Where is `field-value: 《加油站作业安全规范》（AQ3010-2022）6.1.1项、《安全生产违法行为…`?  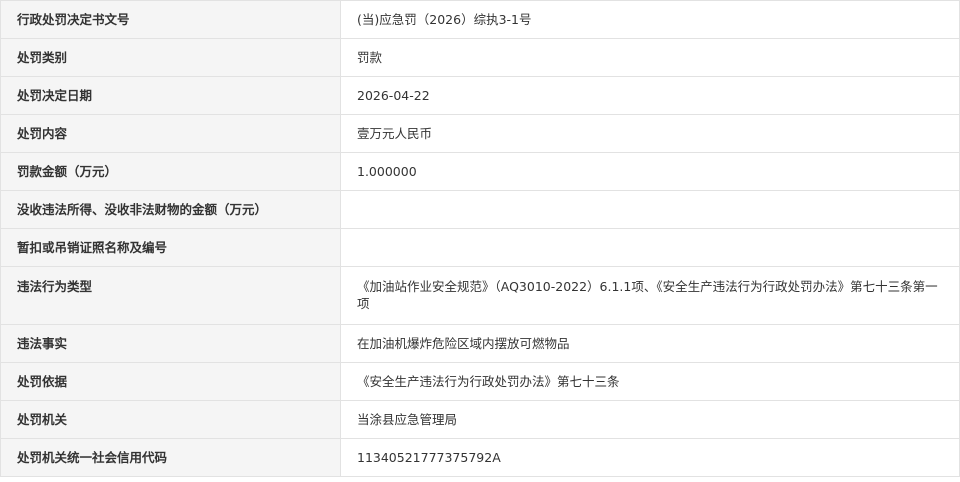 field-value: 《加油站作业安全规范》（AQ3010-2022）6.1.1项、《安全生产违法行为… is located at coordinates (650, 295).